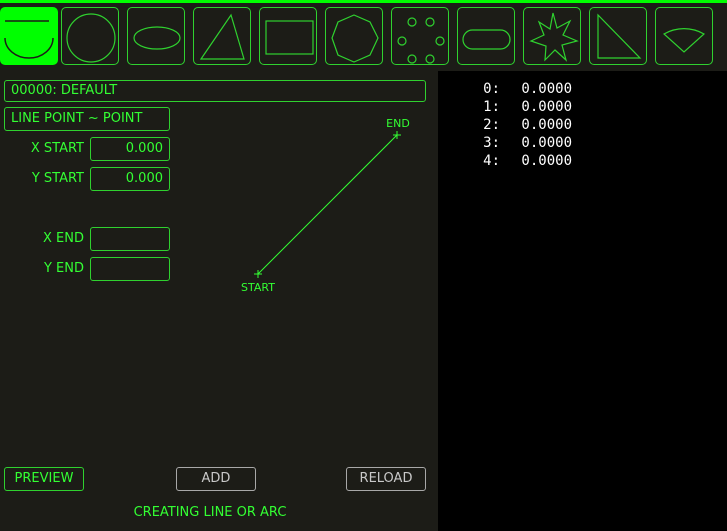 Image resolution: width=727 pixels, height=531 pixels. Describe the element at coordinates (258, 287) in the screenshot. I see `start-label: START` at that location.